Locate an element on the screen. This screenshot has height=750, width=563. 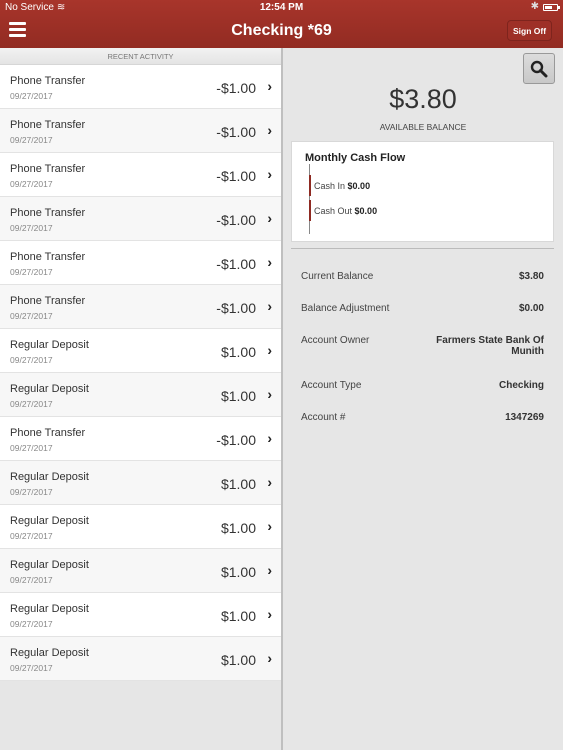
recent-activity-header: RECENT ACTIVITY is located at coordinates (140, 56).